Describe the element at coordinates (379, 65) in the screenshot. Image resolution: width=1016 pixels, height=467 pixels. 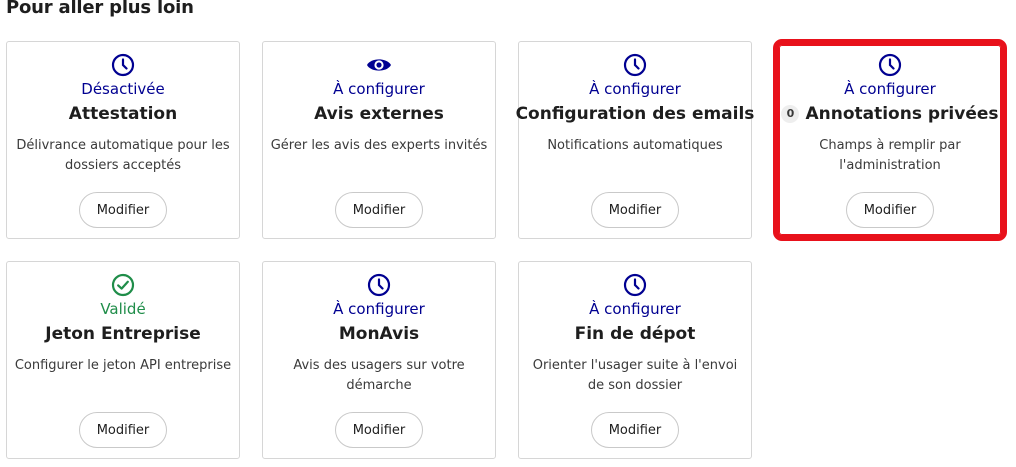
I see `eye-icon` at that location.